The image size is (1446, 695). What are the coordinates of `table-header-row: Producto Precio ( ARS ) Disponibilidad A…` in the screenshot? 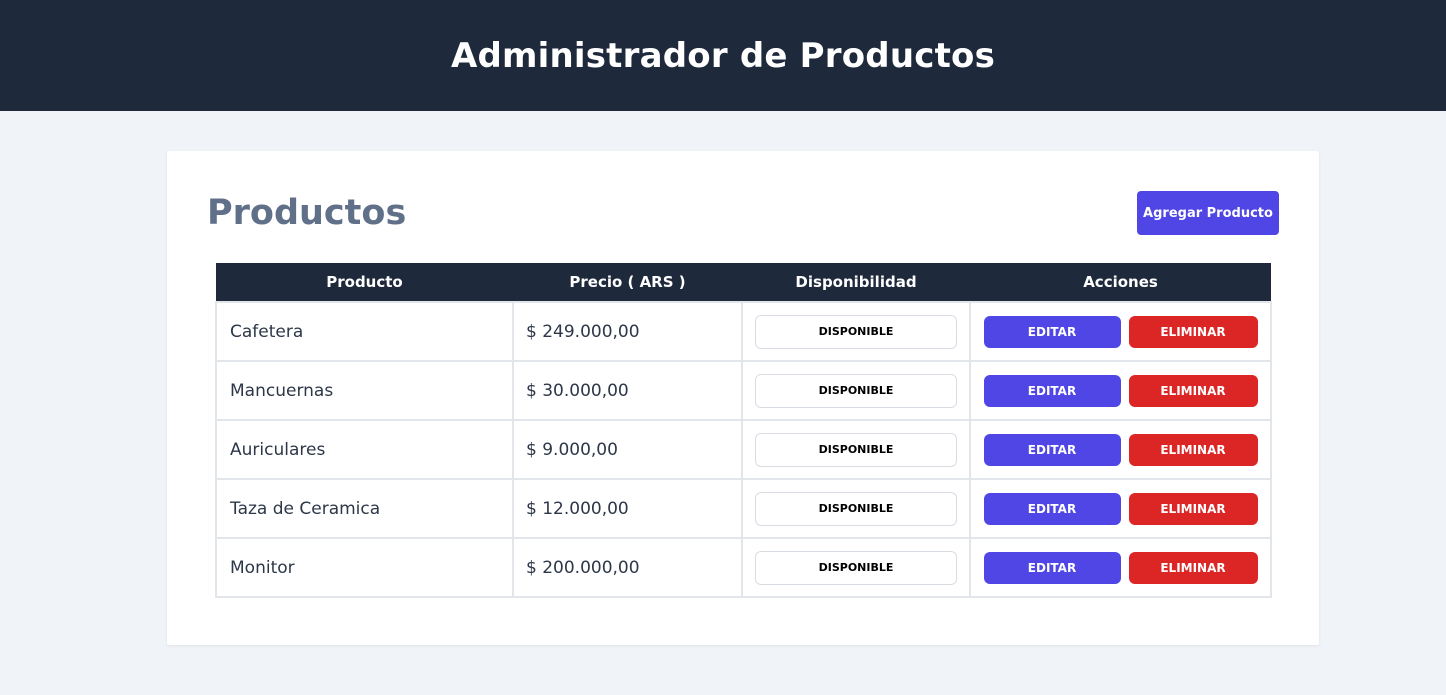 It's located at (743, 282).